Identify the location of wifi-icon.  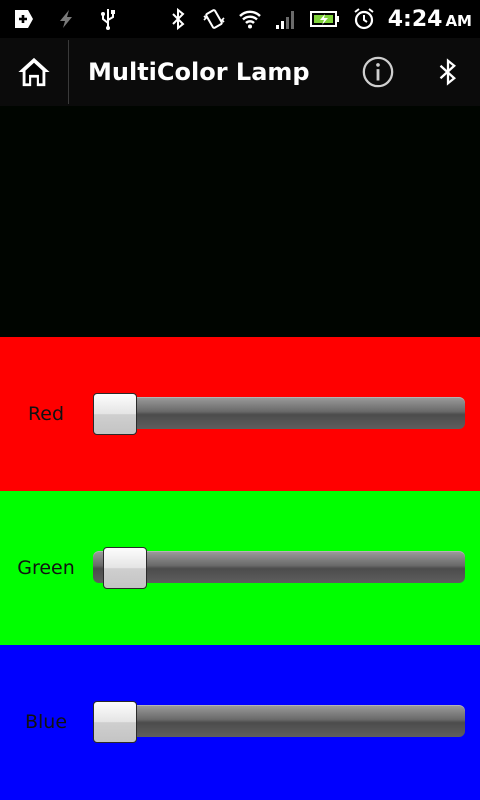
(249, 19).